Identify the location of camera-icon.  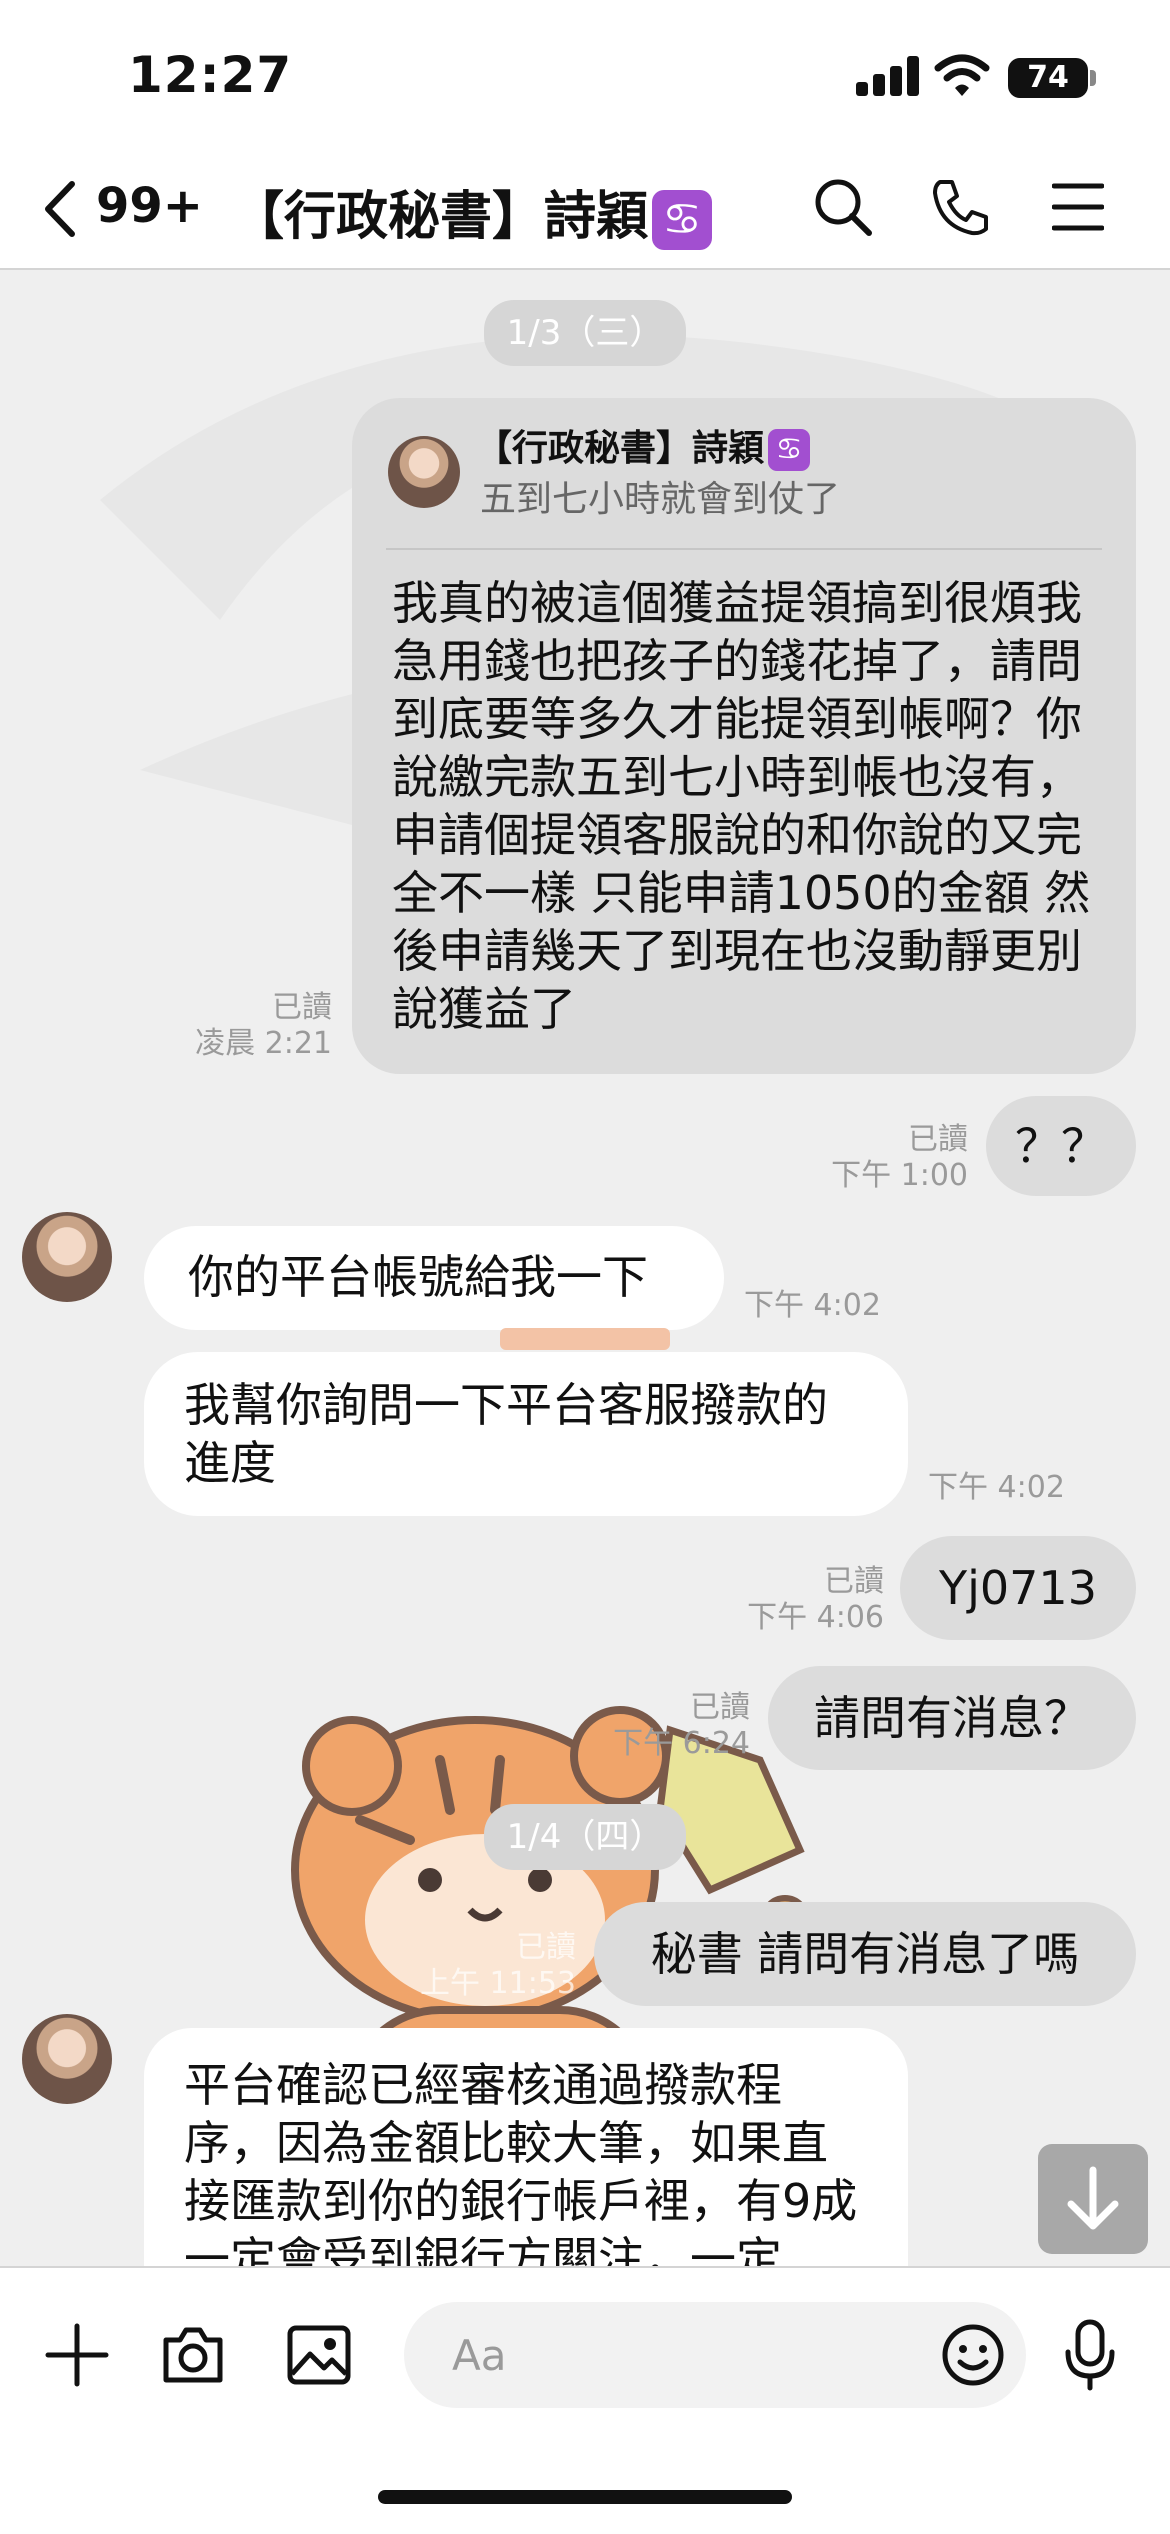
(193, 2355).